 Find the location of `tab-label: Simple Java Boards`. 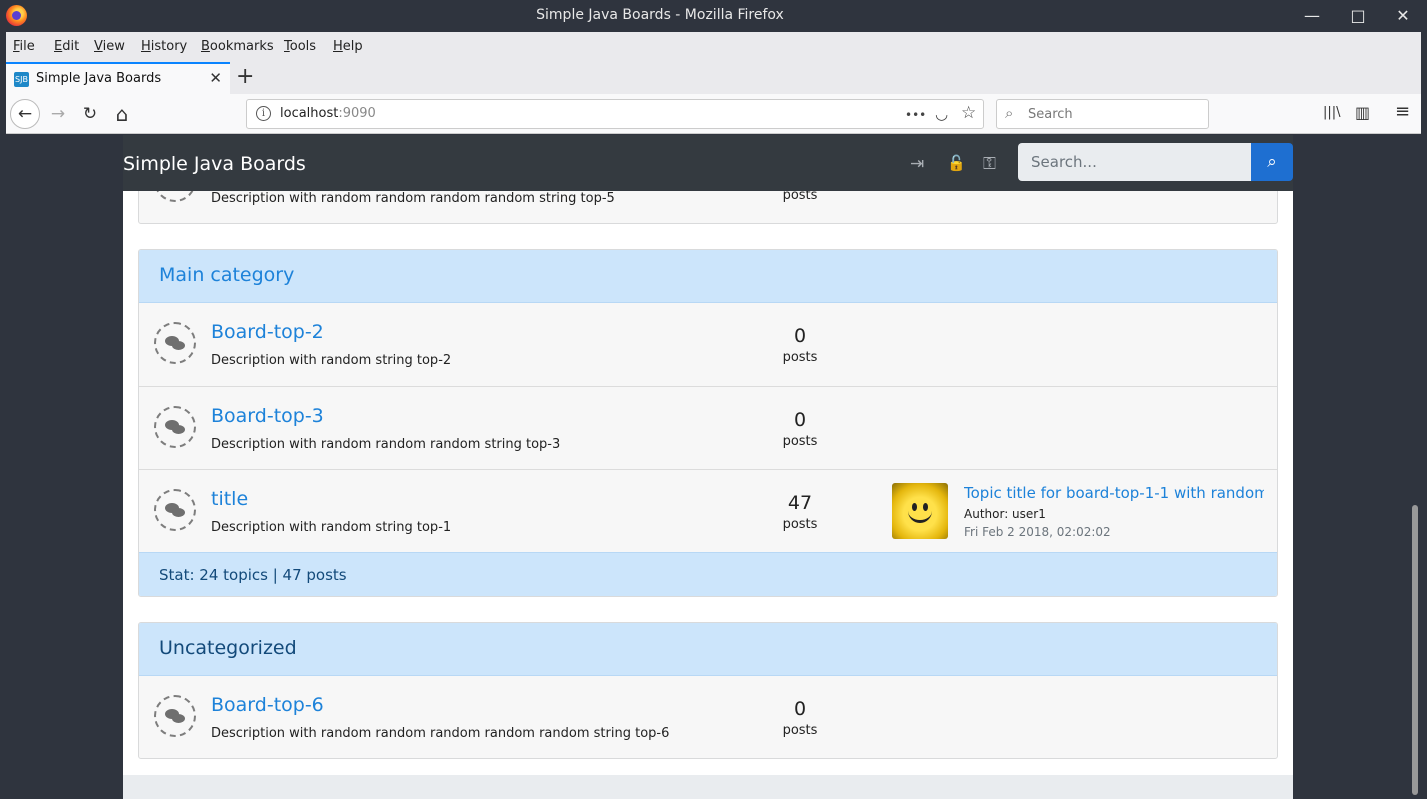

tab-label: Simple Java Boards is located at coordinates (99, 78).